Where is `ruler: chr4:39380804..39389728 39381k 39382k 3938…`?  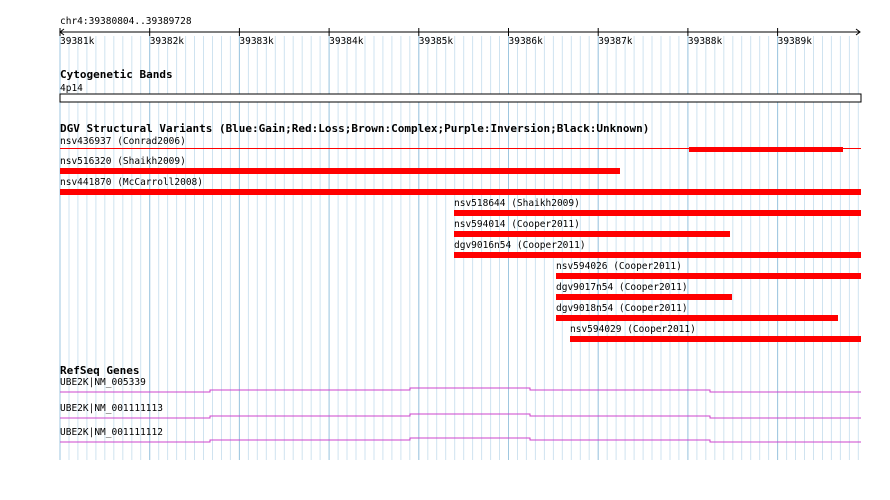
ruler: chr4:39380804..39389728 39381k 39382k 3938… is located at coordinates (460, 31).